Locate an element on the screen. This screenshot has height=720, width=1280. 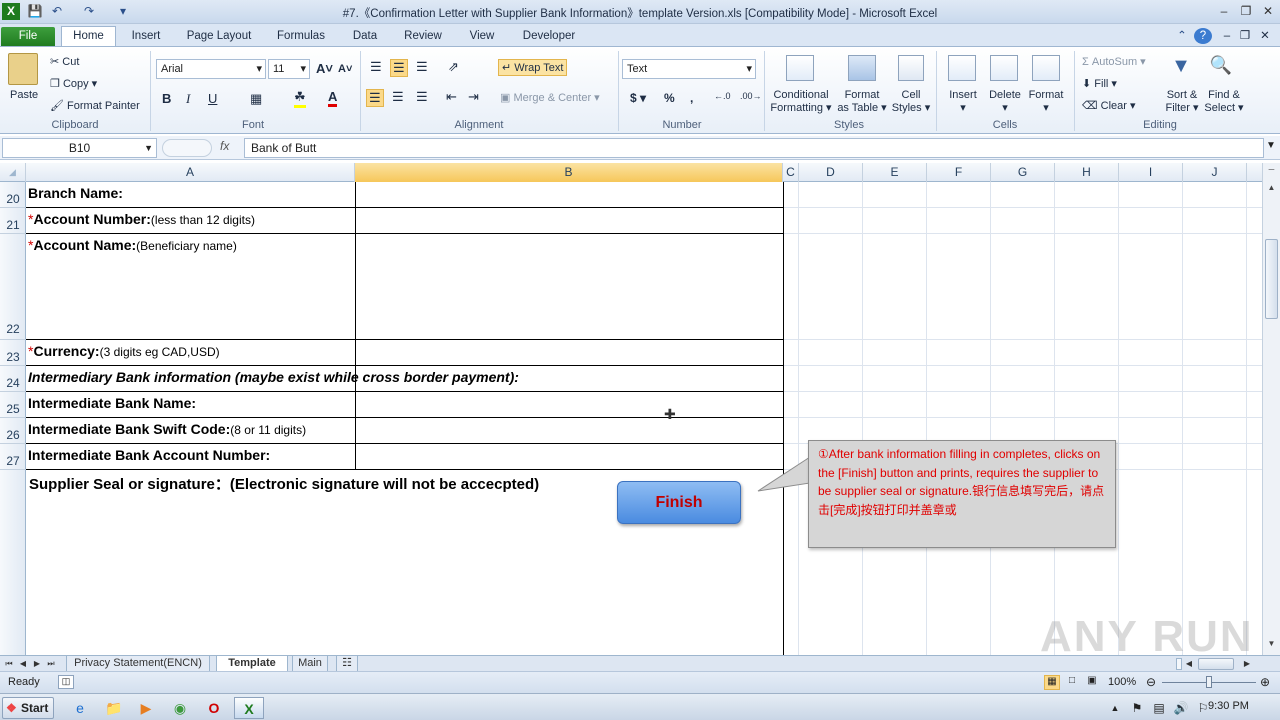
media-player-icon: ▶ is located at coordinates (146, 708).